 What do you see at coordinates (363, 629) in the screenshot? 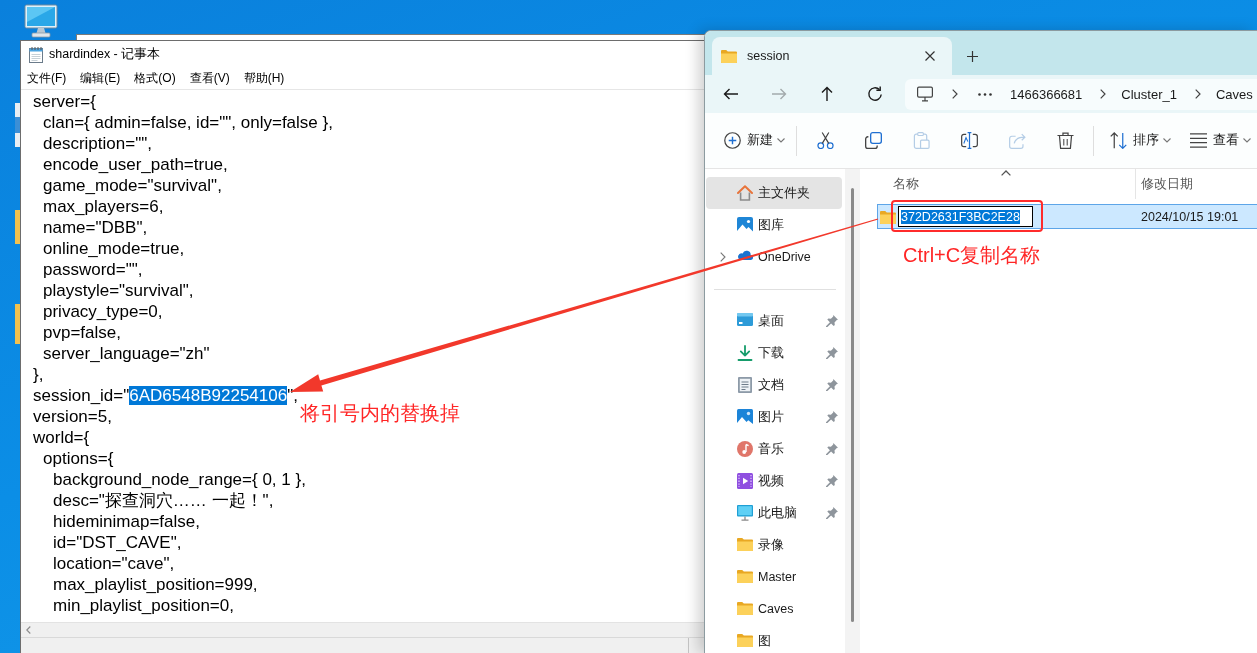
I see `horizontal-scrollbar` at bounding box center [363, 629].